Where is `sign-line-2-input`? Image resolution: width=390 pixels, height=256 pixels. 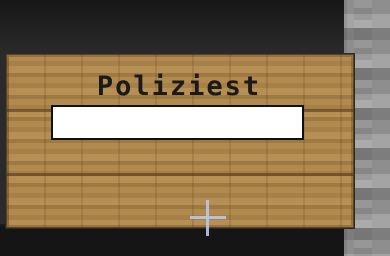 sign-line-2-input is located at coordinates (177, 122).